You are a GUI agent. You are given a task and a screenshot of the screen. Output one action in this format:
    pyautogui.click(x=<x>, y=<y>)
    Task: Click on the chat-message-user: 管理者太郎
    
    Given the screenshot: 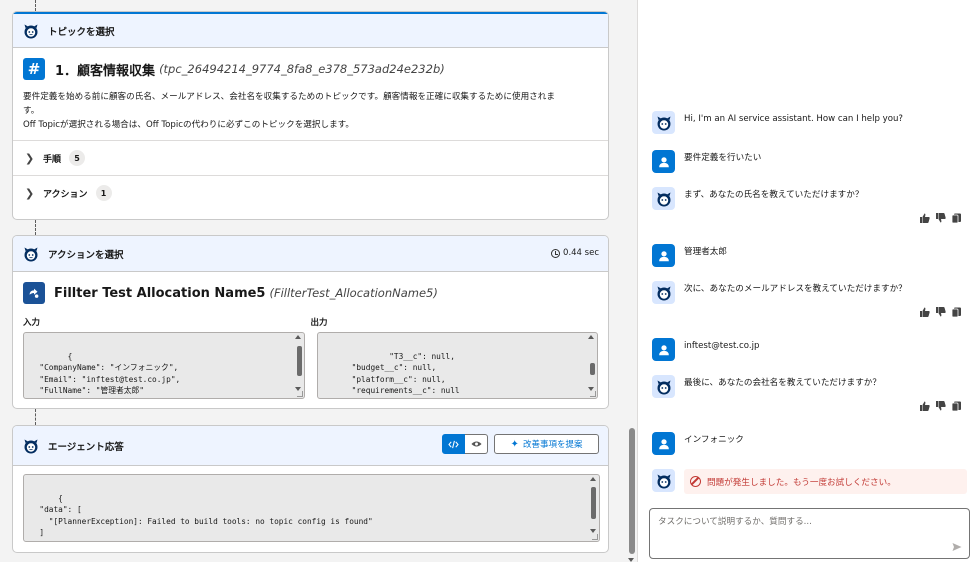 What is the action you would take?
    pyautogui.click(x=811, y=255)
    